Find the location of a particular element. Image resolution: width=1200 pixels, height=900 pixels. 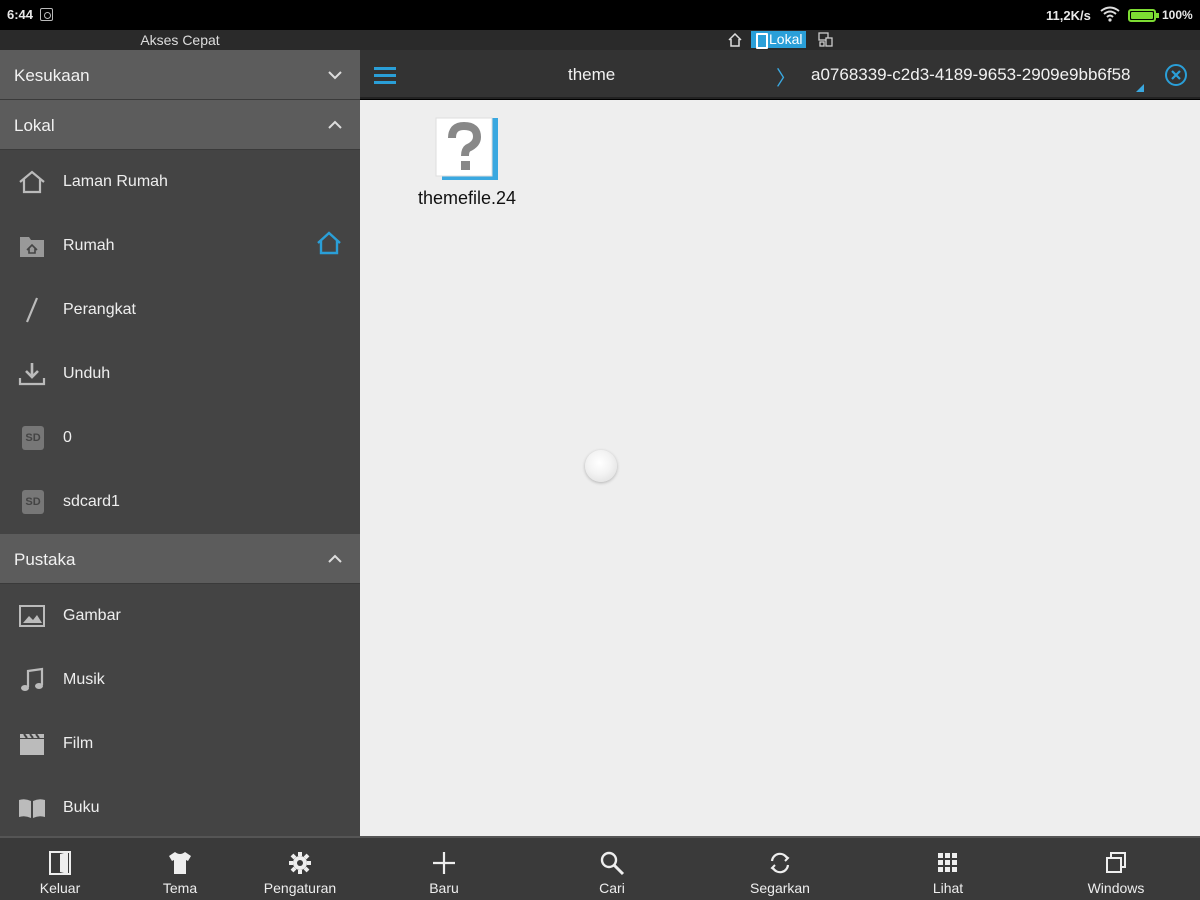

button-label: Lihat is located at coordinates (948, 888).